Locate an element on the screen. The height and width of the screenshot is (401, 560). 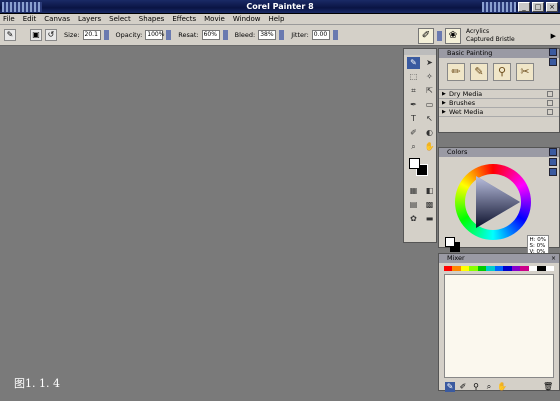
menu-help: Help is located at coordinates (276, 19).